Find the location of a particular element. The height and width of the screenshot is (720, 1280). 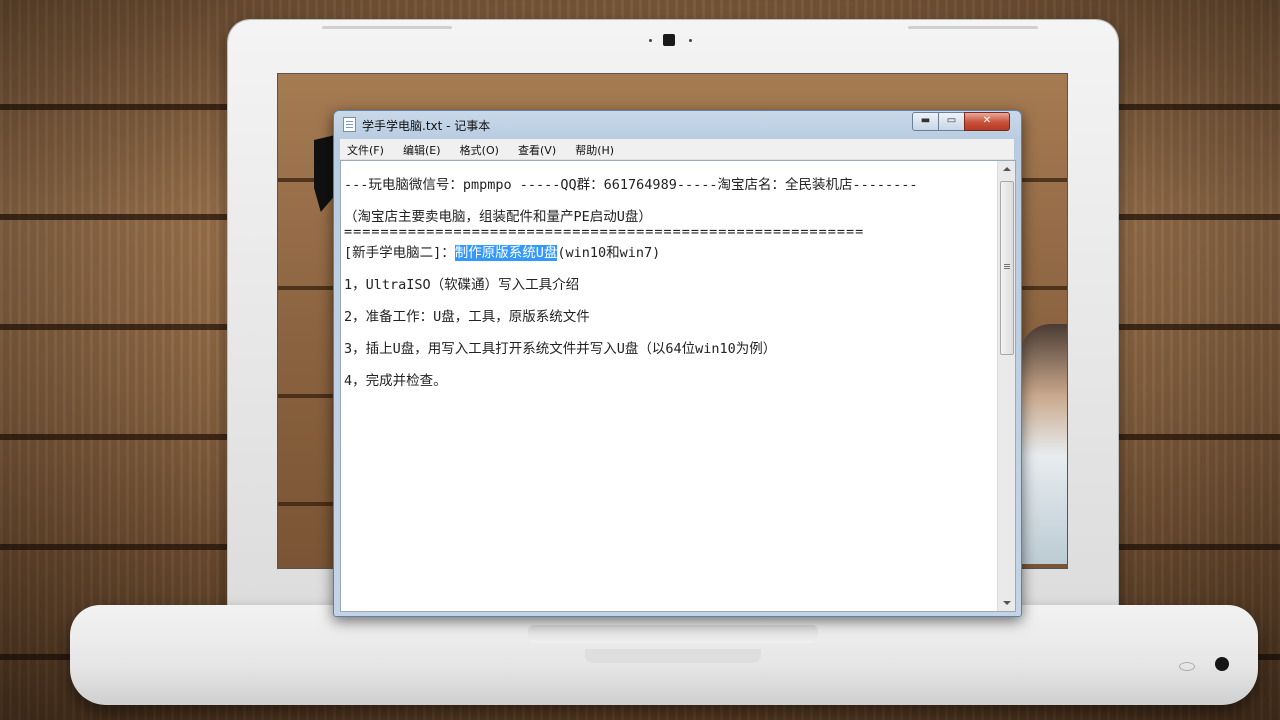

text-line: 1，UltraISO（软碟通）写入工具介绍 is located at coordinates (462, 285).